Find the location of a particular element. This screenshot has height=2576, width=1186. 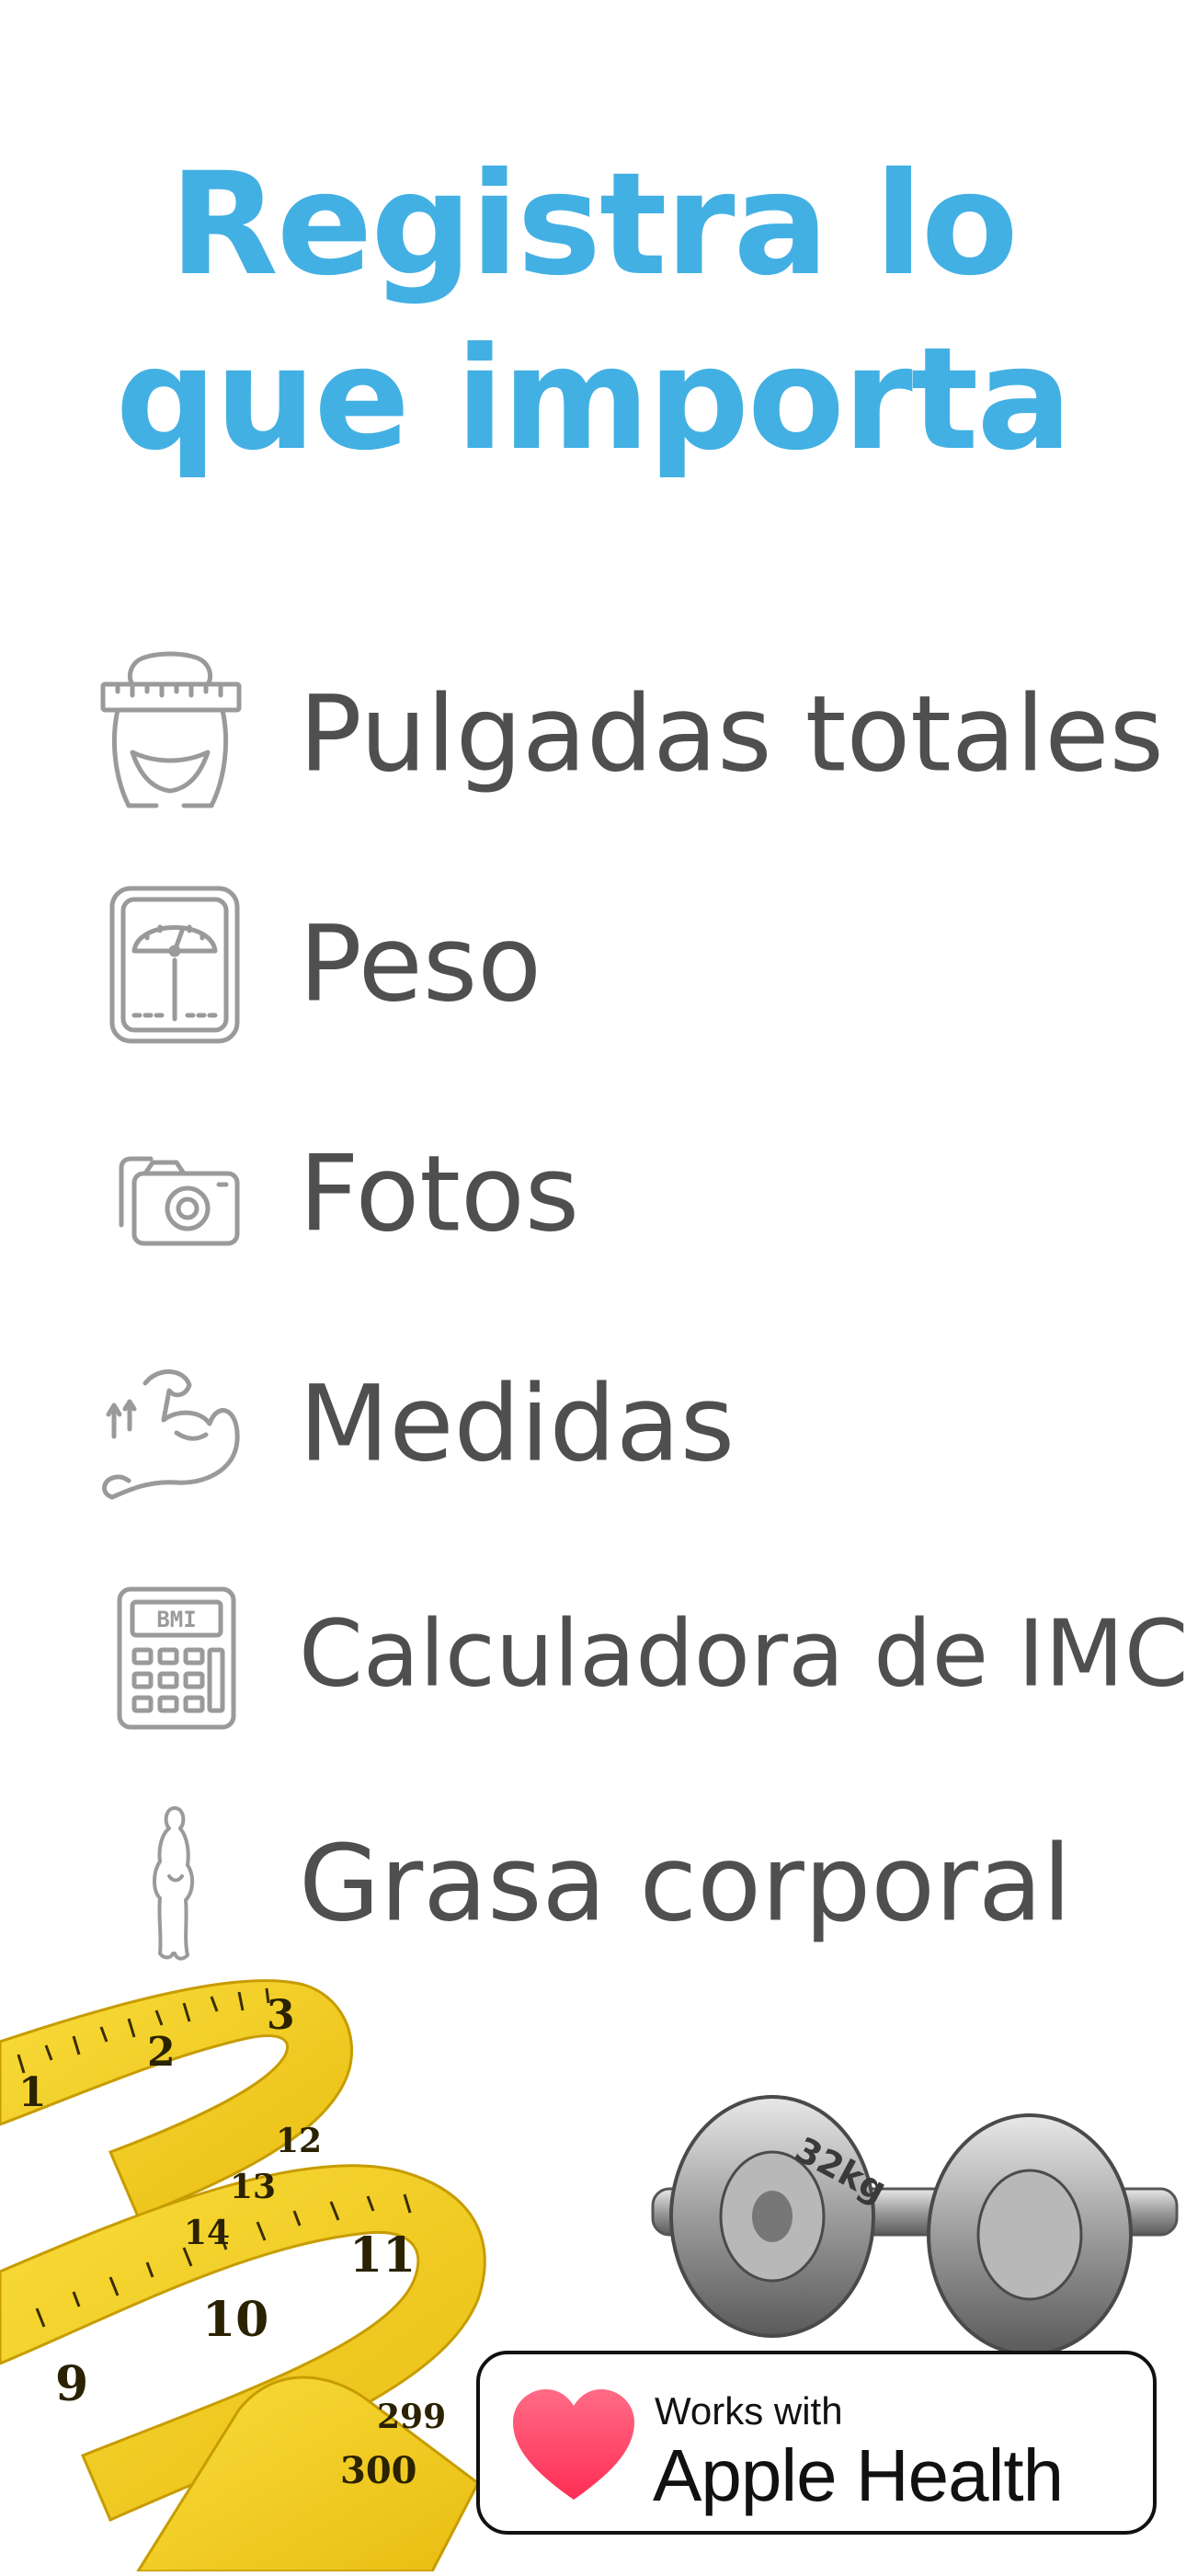

feature-item-pulgadas: Pulgadas totales is located at coordinates (639, 734).